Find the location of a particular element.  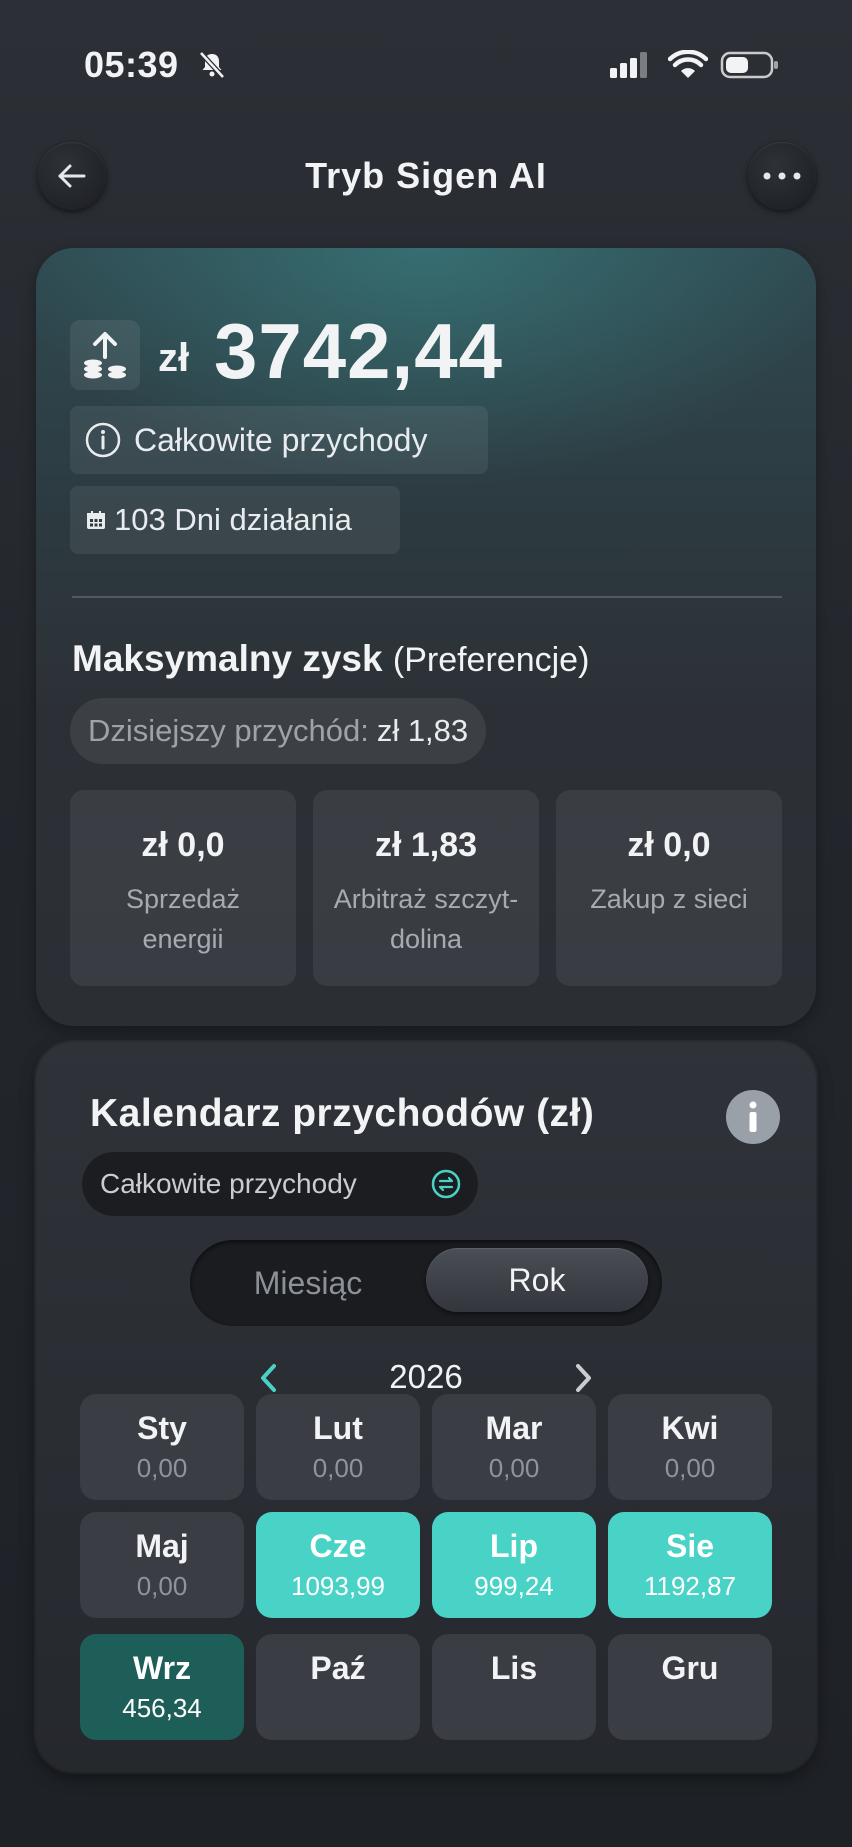

month-name: Gru is located at coordinates (690, 1668).